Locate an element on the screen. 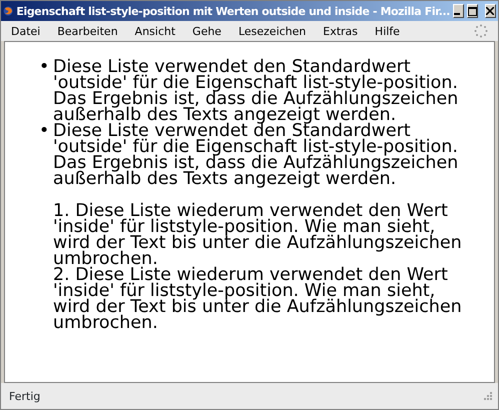 The height and width of the screenshot is (410, 499). menu-item: Datei is located at coordinates (25, 31).